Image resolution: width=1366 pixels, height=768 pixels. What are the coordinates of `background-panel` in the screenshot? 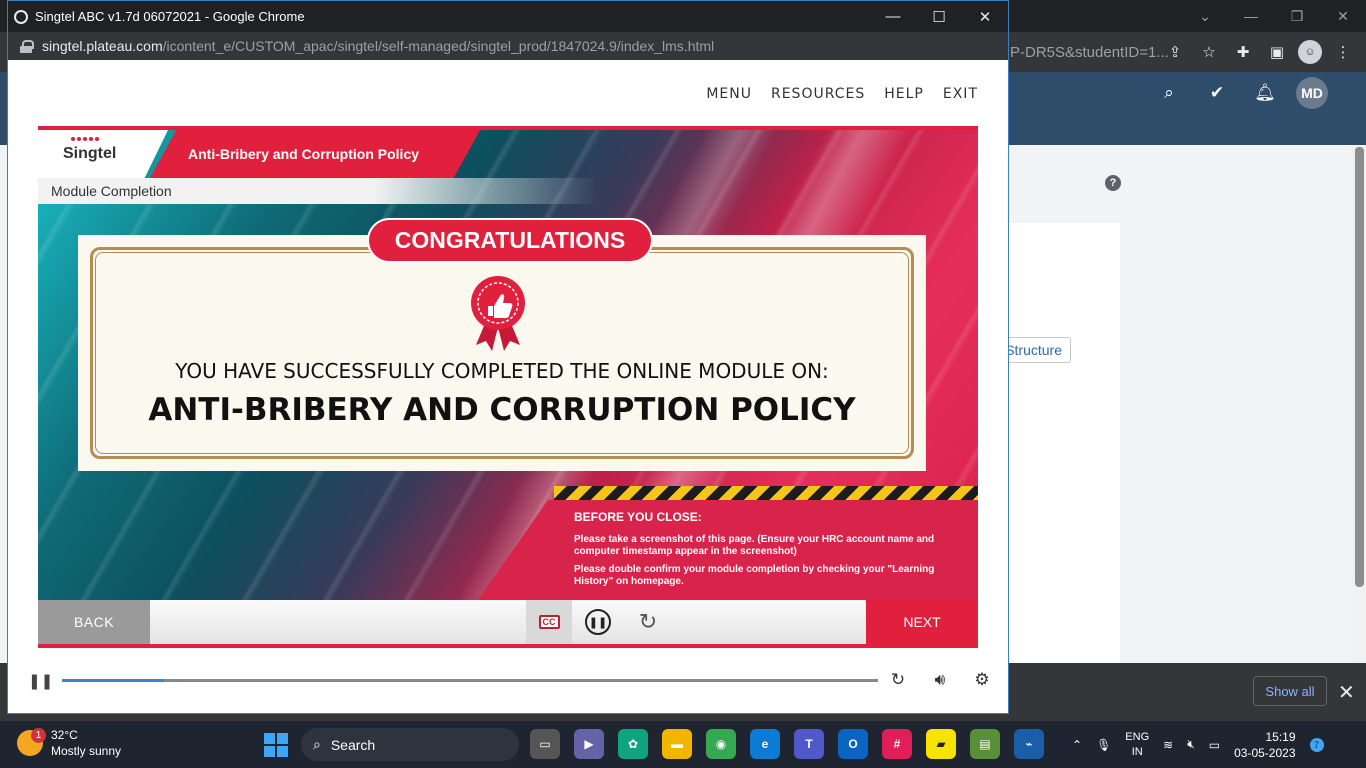 It's located at (1064, 443).